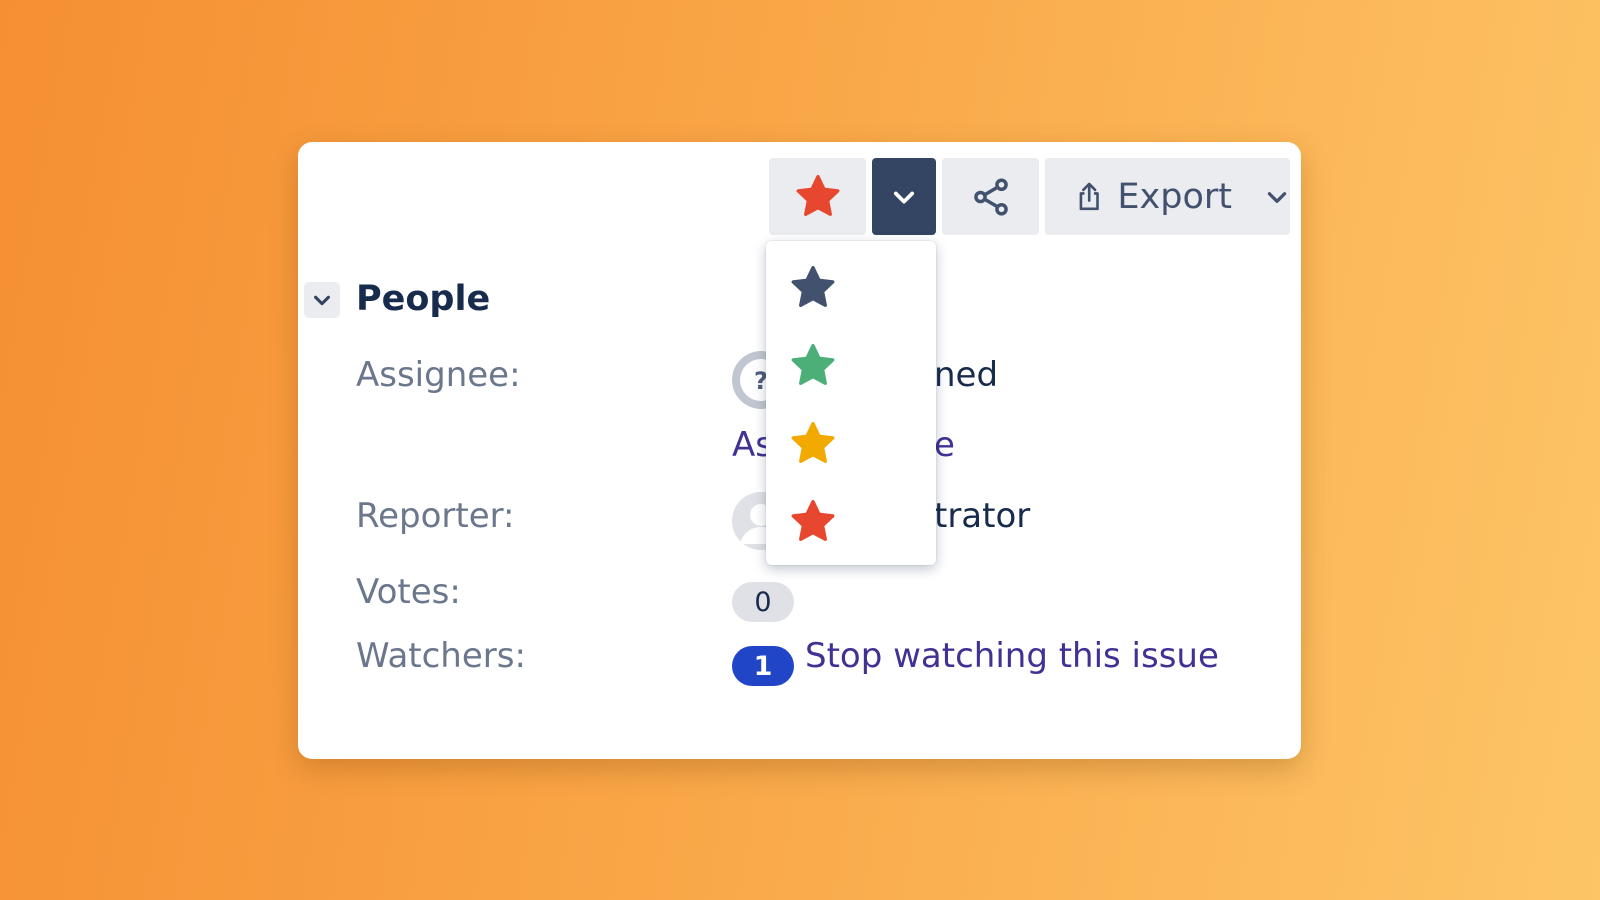  What do you see at coordinates (851, 444) in the screenshot?
I see `star-menu-item-yellow` at bounding box center [851, 444].